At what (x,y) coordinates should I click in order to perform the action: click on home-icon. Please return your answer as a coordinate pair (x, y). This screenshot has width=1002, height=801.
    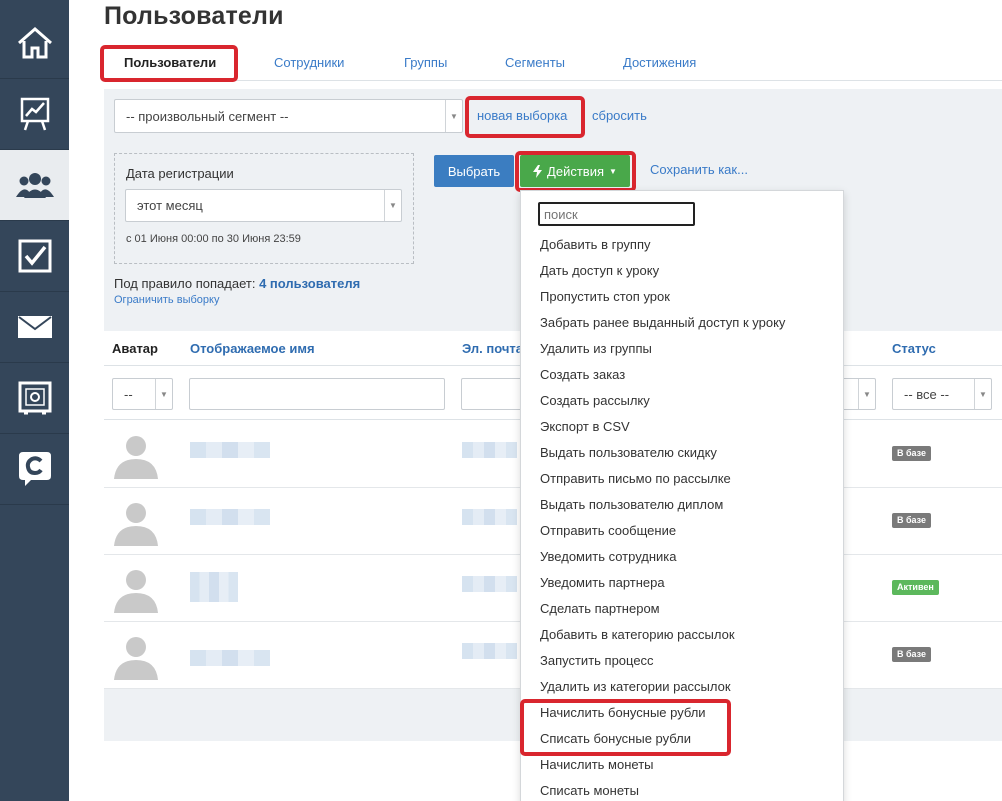
    Looking at the image, I should click on (34, 43).